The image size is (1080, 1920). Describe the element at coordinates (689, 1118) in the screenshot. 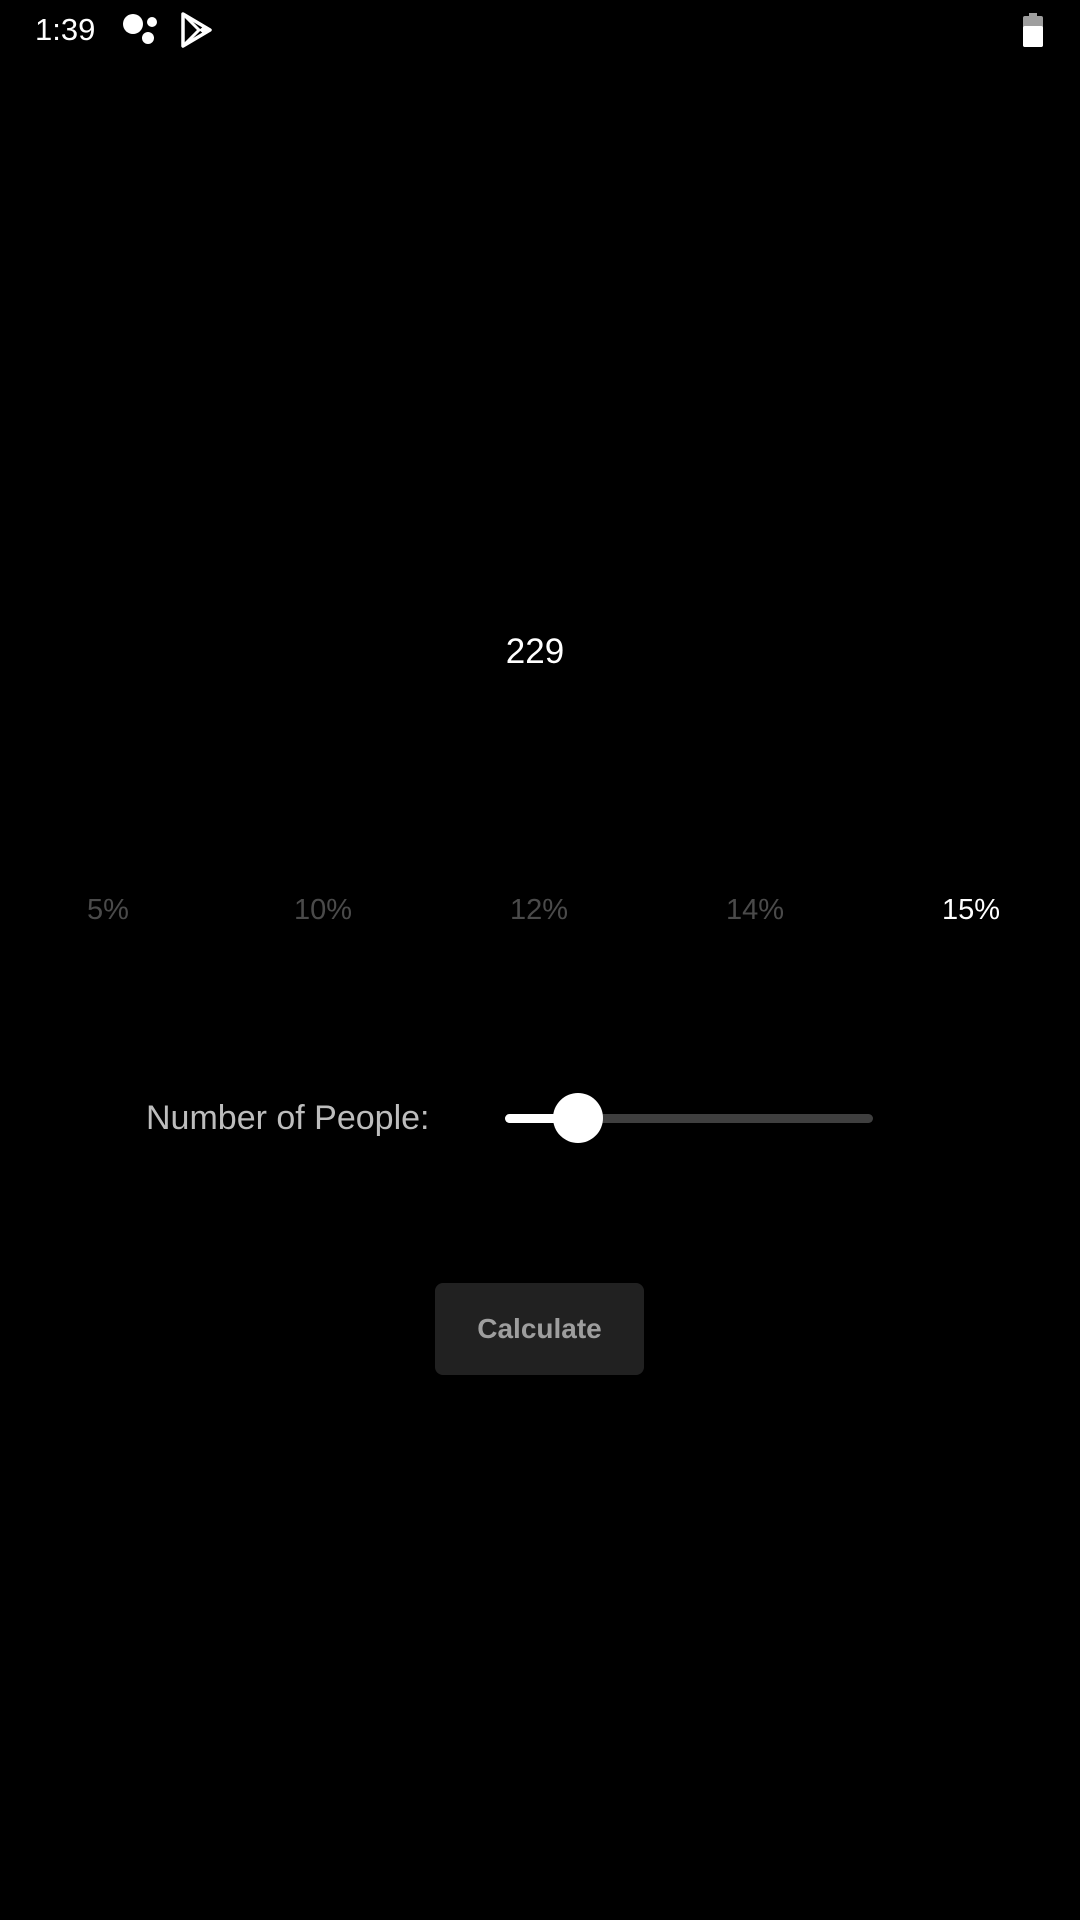

I see `people-slider` at that location.